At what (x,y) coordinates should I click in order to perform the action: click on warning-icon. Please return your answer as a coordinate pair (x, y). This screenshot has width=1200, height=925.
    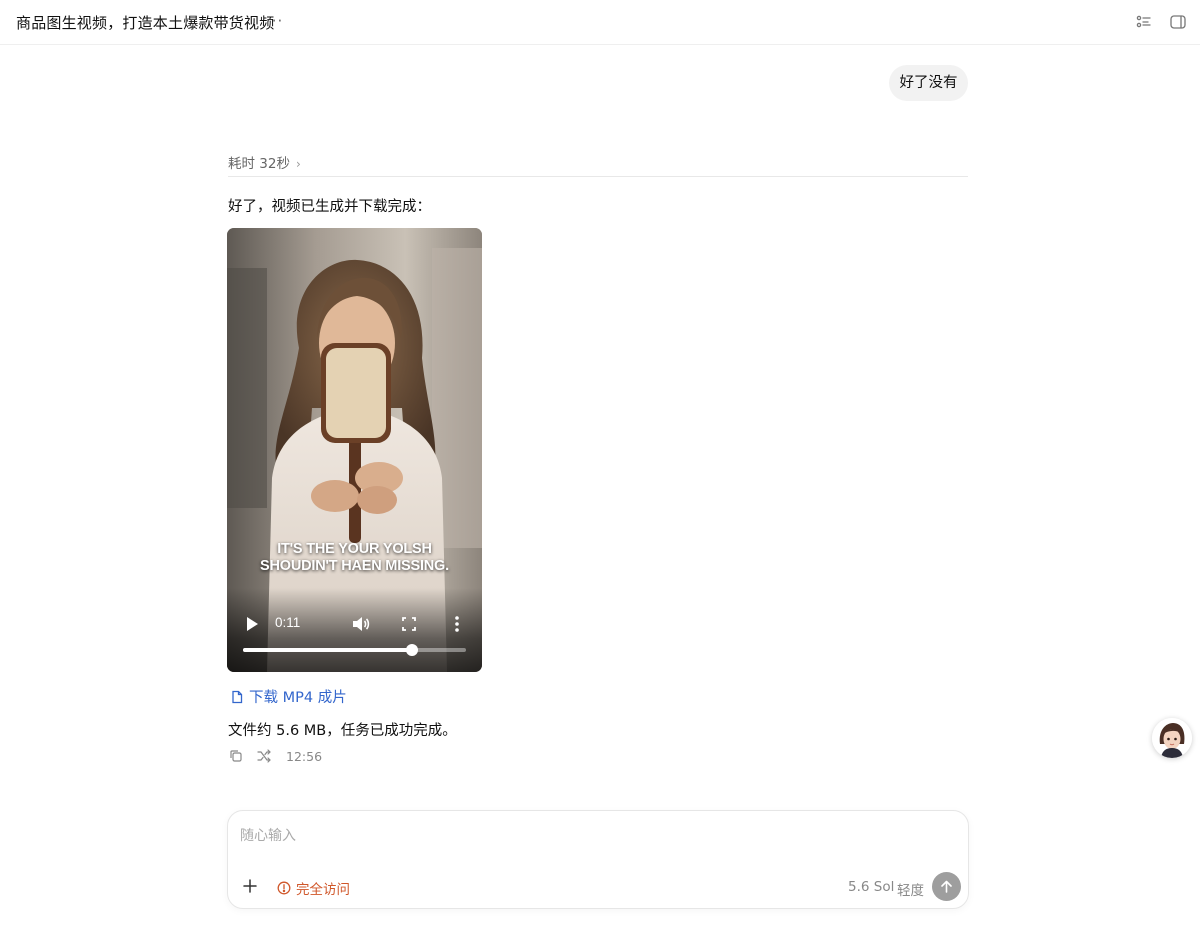
    Looking at the image, I should click on (284, 888).